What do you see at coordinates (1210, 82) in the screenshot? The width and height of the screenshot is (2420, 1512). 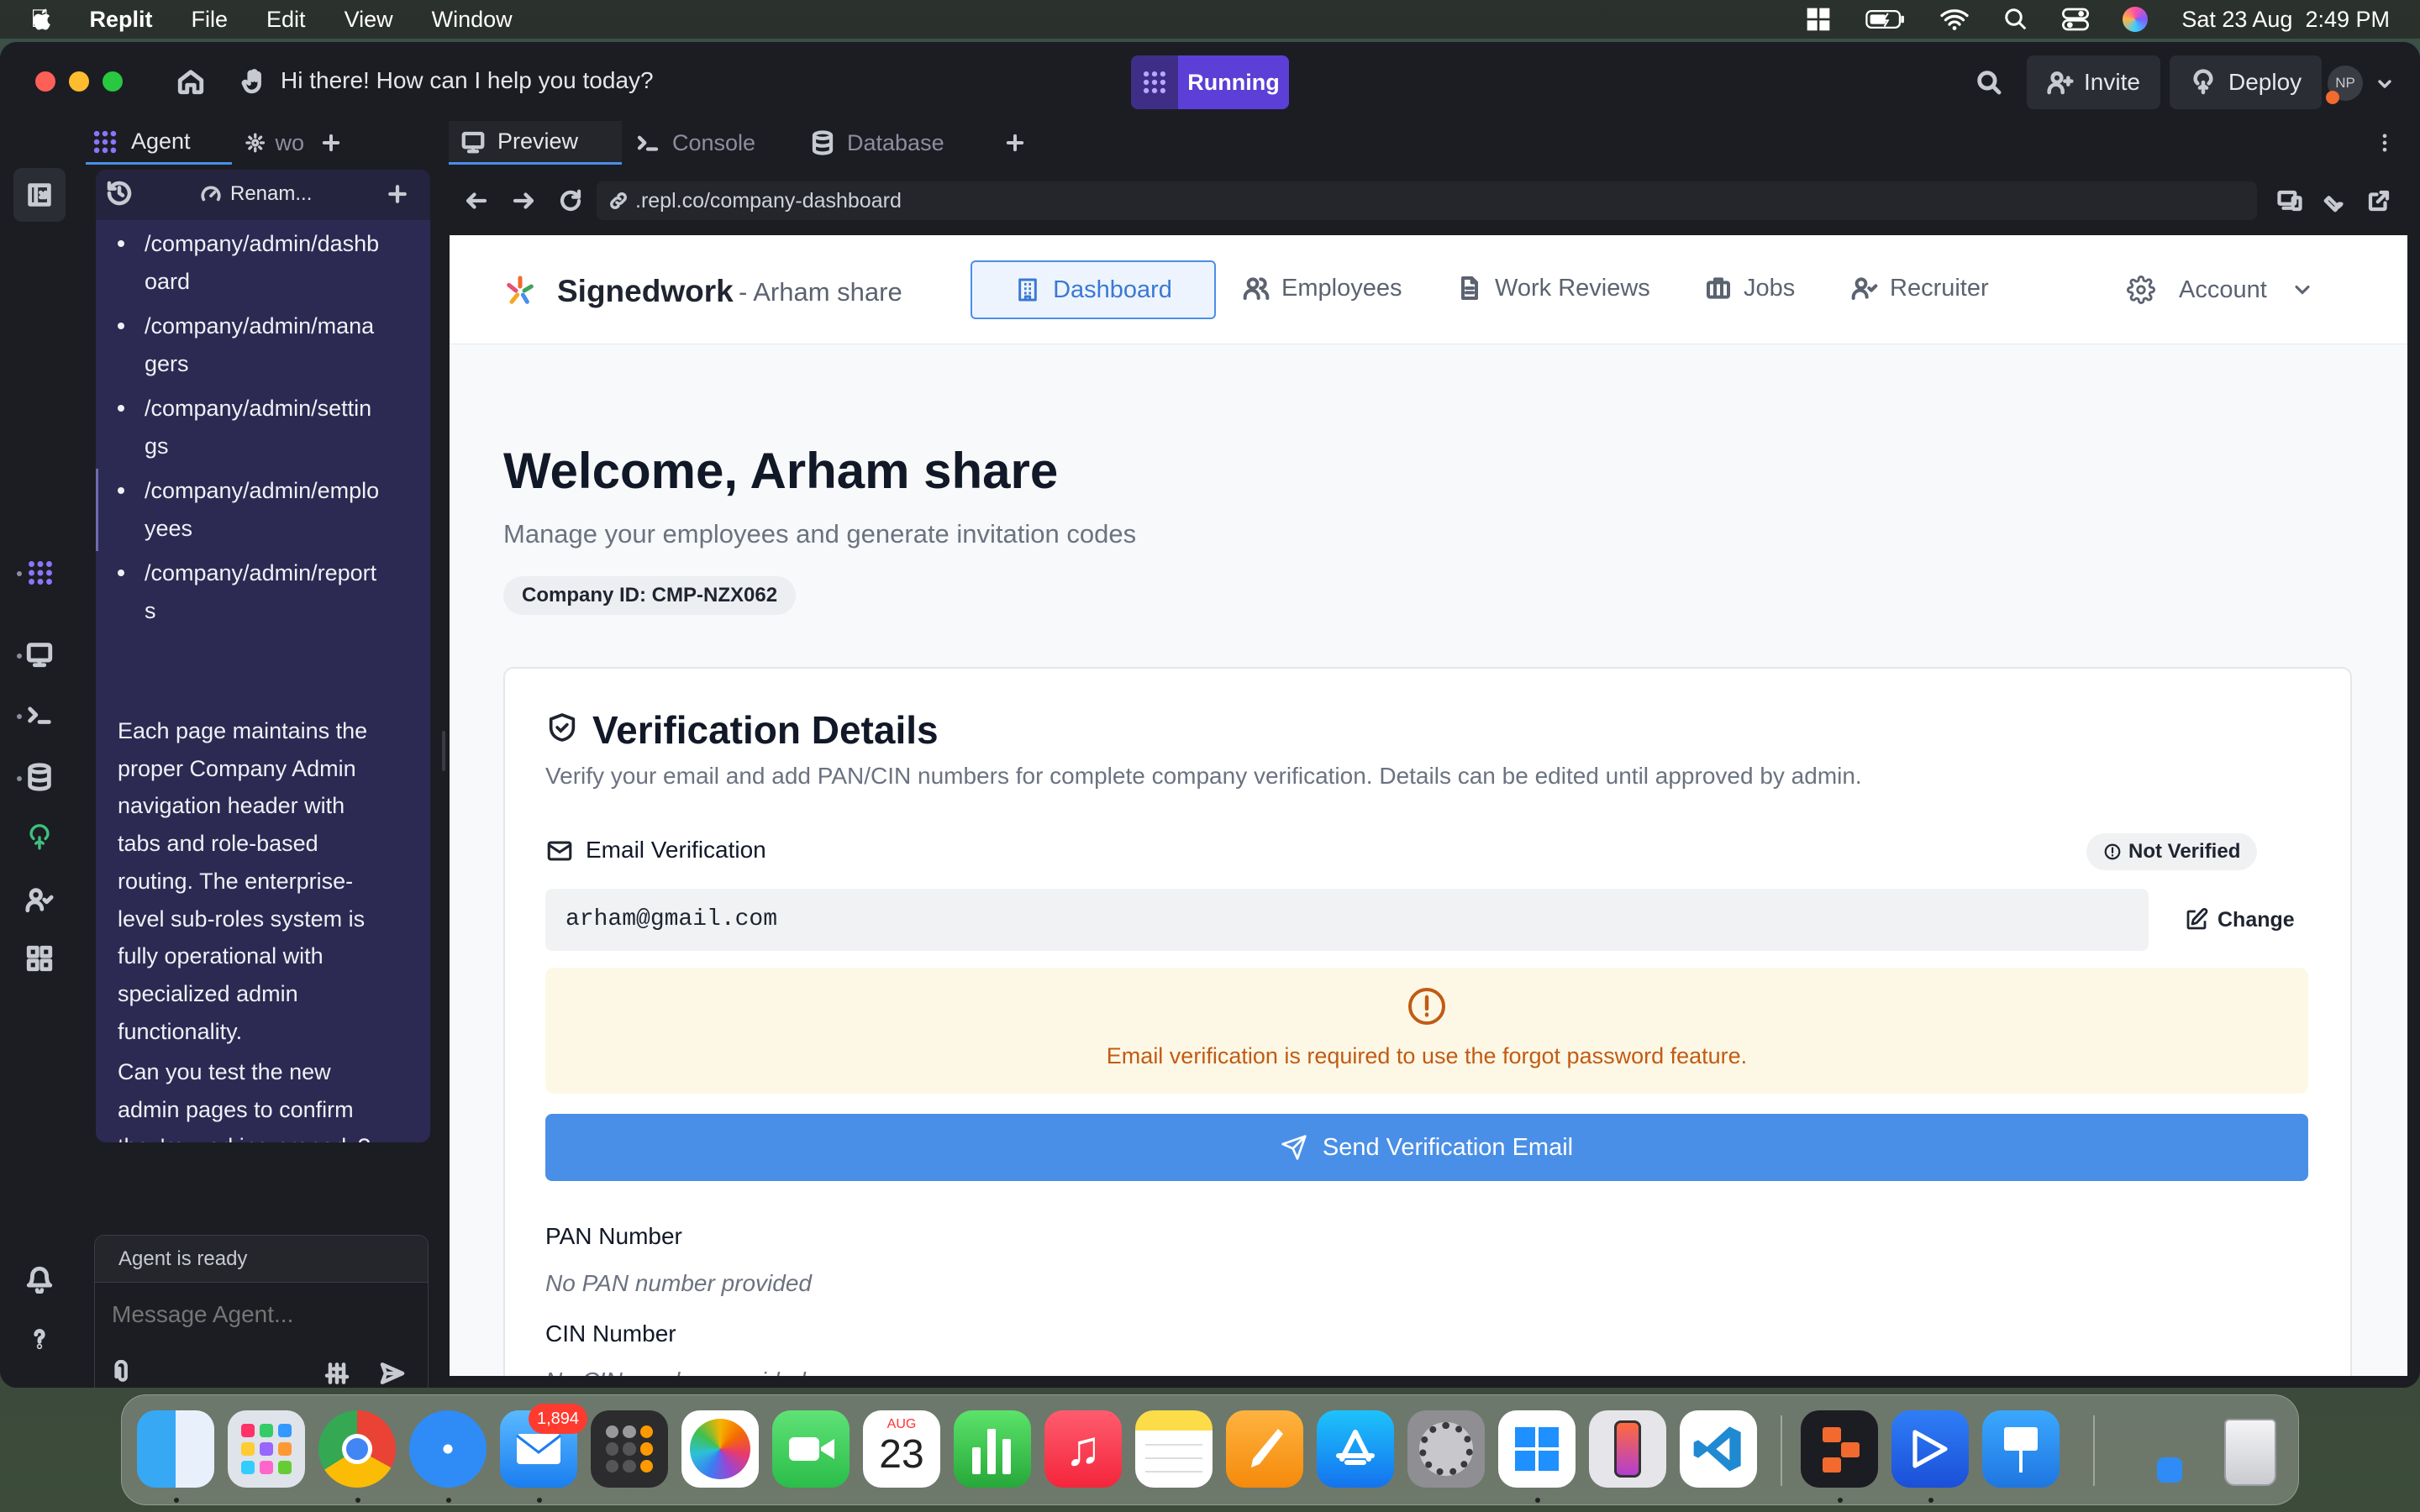 I see `running-status-button: Running` at bounding box center [1210, 82].